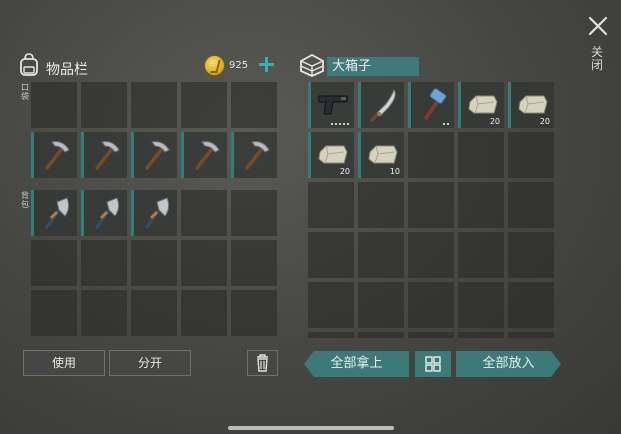  I want to click on item-quantity: 10, so click(394, 171).